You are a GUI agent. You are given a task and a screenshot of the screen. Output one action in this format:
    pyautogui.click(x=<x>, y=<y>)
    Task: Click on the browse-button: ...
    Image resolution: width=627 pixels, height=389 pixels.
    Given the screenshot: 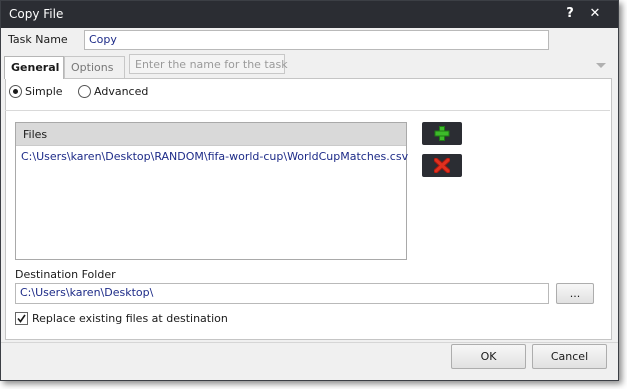 What is the action you would take?
    pyautogui.click(x=575, y=293)
    